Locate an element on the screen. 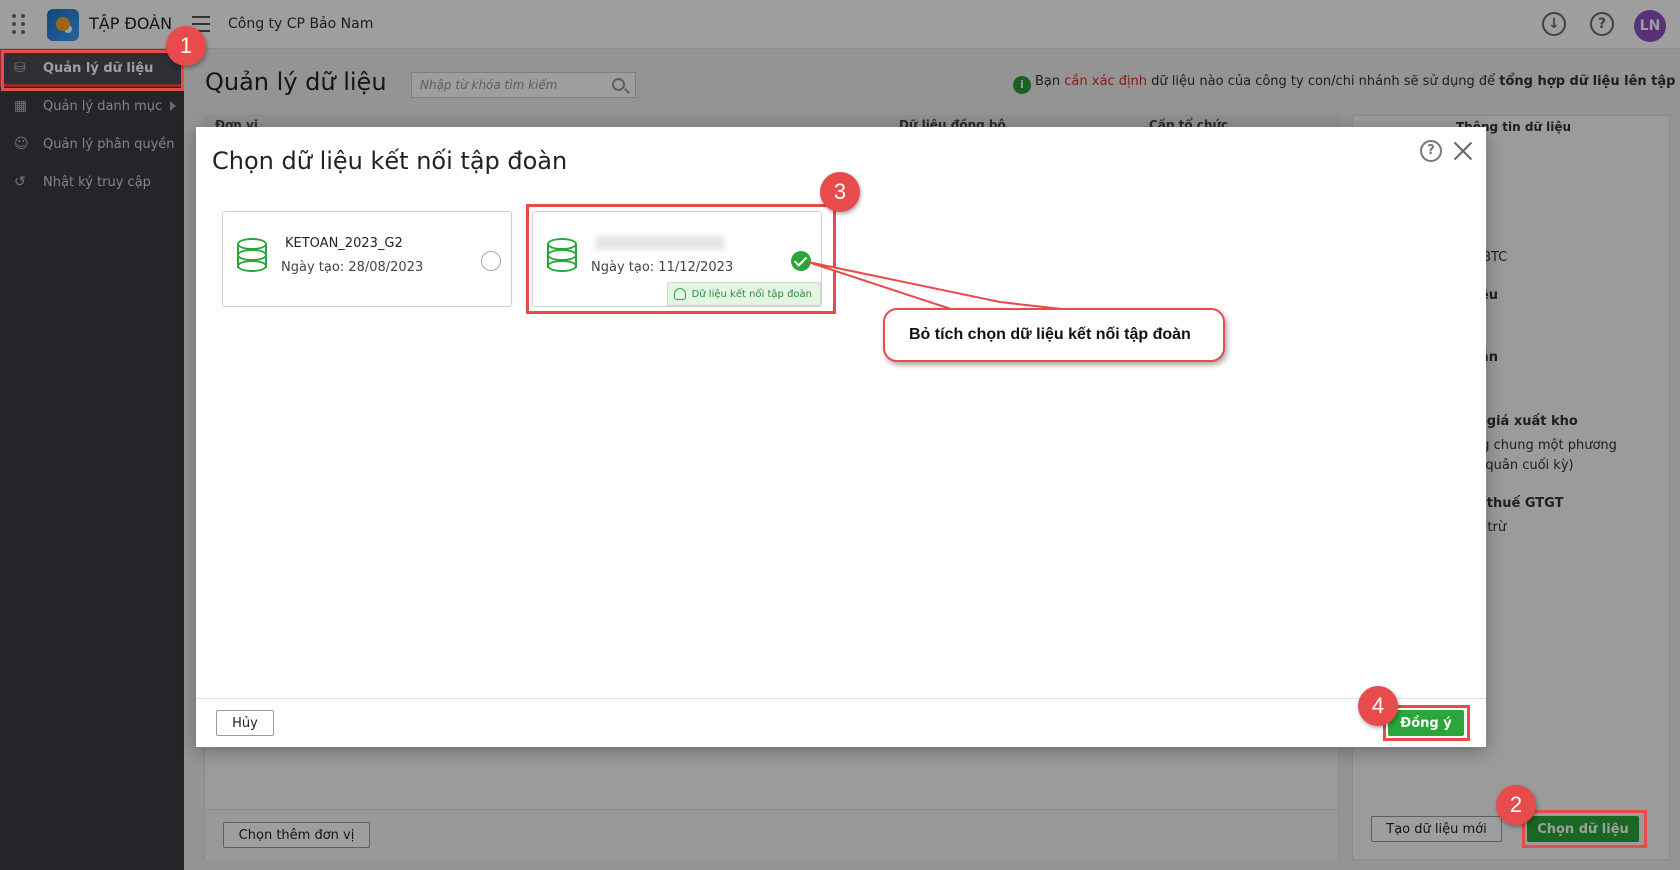 Image resolution: width=1680 pixels, height=870 pixels. callout-pointer is located at coordinates (939, 290).